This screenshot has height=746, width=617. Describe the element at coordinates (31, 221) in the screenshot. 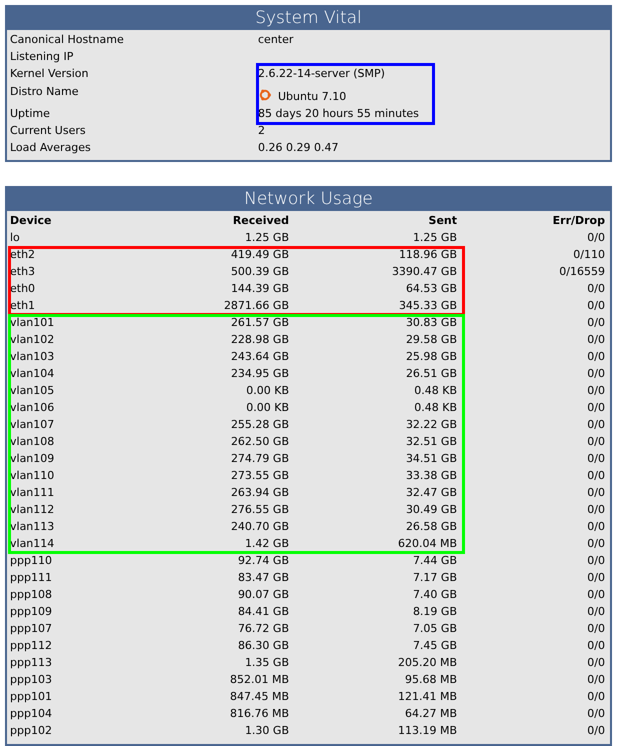

I see `column-header: Device` at that location.